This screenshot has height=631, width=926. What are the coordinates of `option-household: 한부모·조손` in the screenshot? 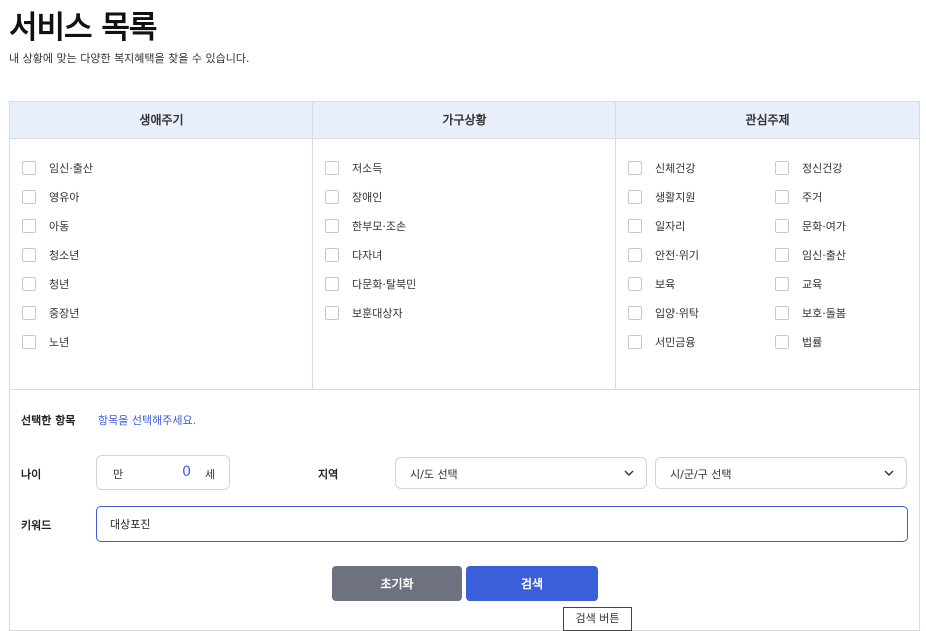 It's located at (365, 226).